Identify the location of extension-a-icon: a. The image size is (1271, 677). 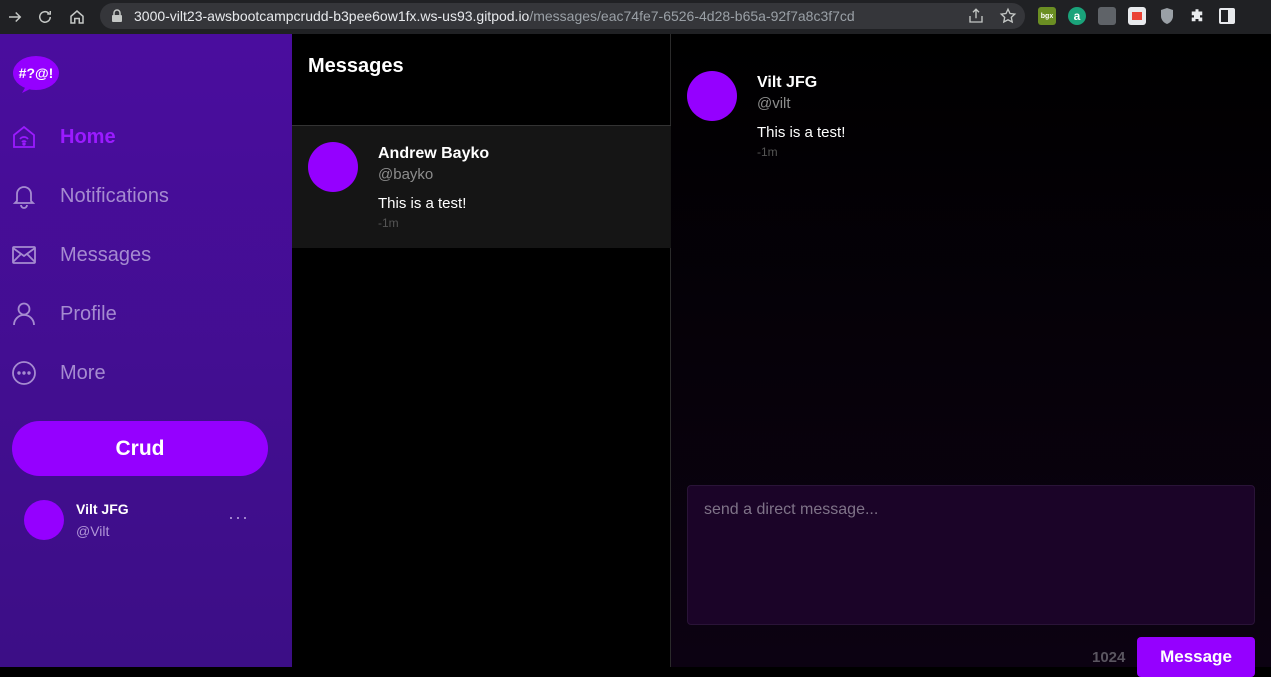
(1077, 16).